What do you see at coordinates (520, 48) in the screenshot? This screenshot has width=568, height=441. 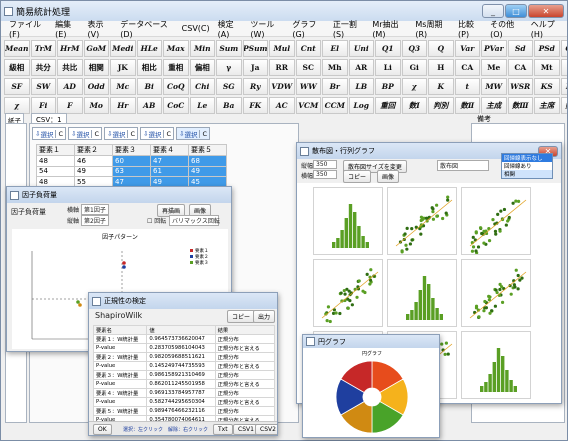 I see `toolbar-button: Sd` at bounding box center [520, 48].